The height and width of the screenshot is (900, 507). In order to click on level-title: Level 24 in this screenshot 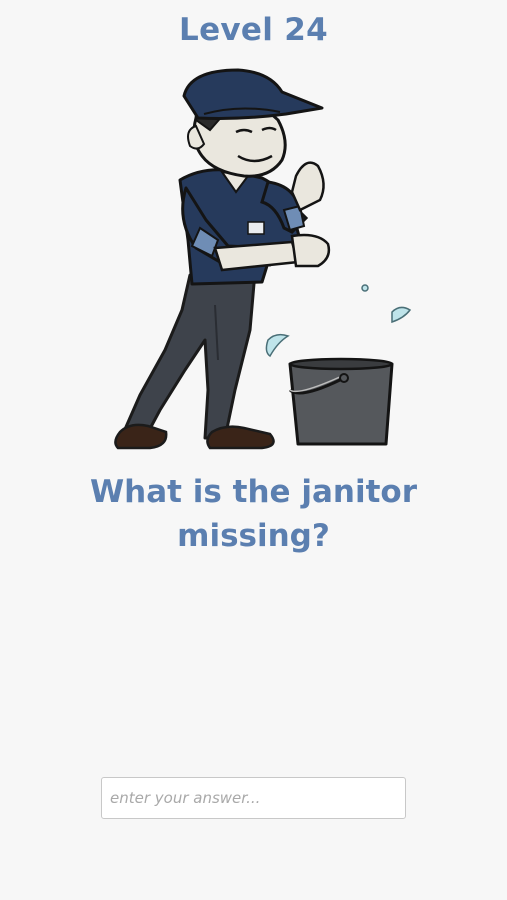, I will do `click(253, 30)`.